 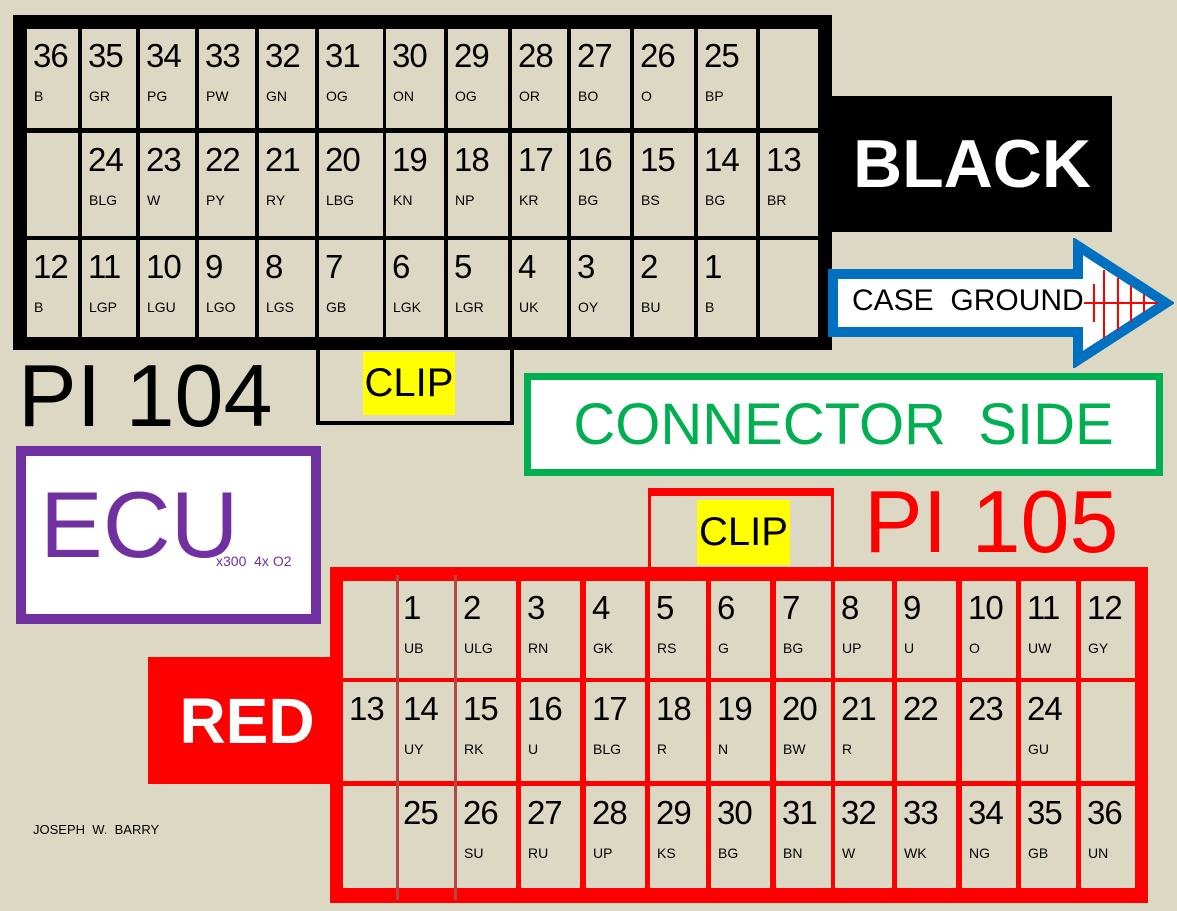 What do you see at coordinates (334, 266) in the screenshot?
I see `pin-number: 7` at bounding box center [334, 266].